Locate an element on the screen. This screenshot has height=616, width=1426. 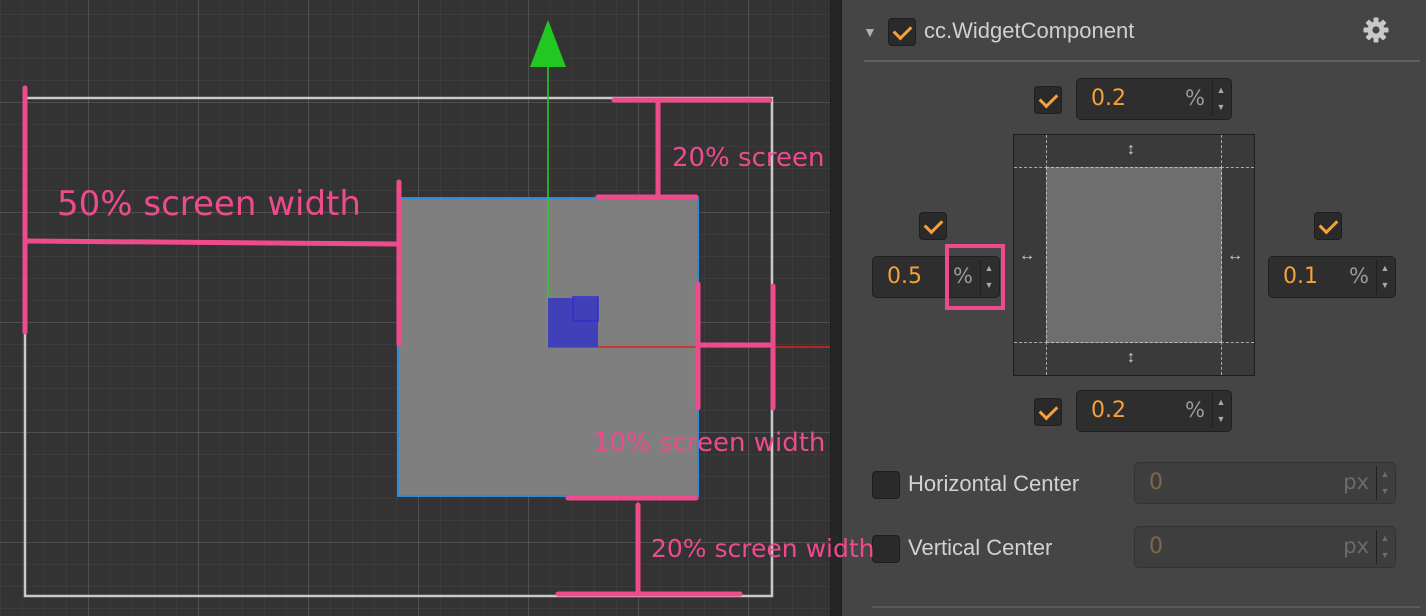
horizontal-center-field: 0 px ▲ ▼ is located at coordinates (1265, 483).